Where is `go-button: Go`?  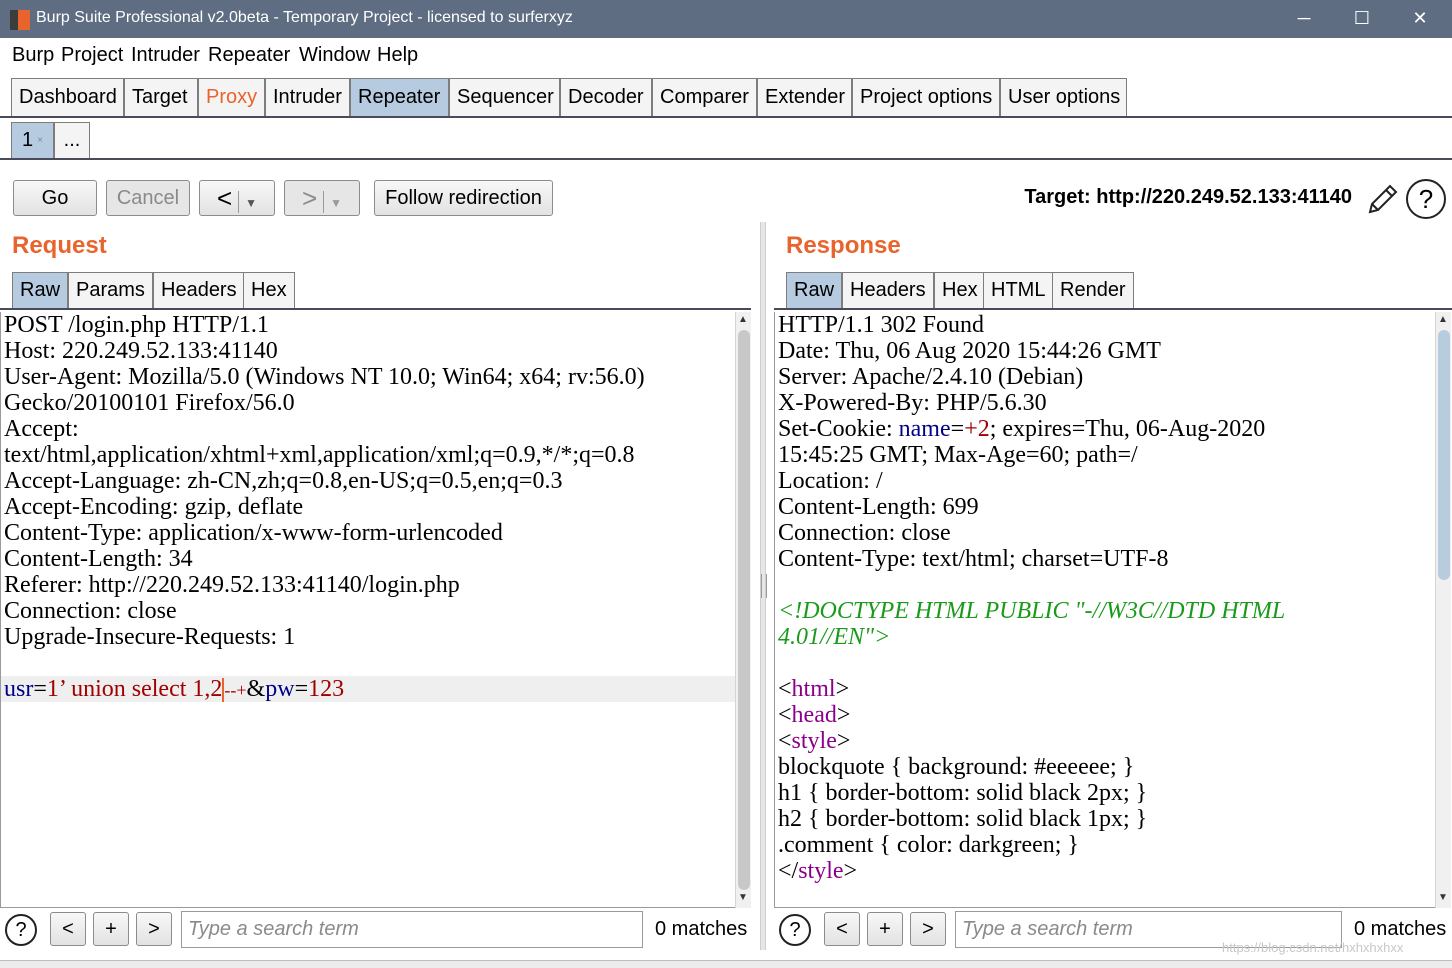
go-button: Go is located at coordinates (55, 198).